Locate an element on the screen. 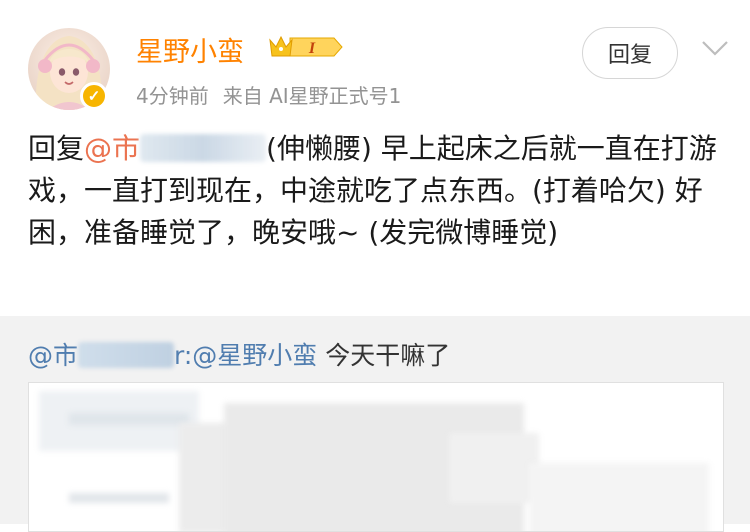 The width and height of the screenshot is (750, 532). quote-mention-target: @星野小蛮 is located at coordinates (254, 355).